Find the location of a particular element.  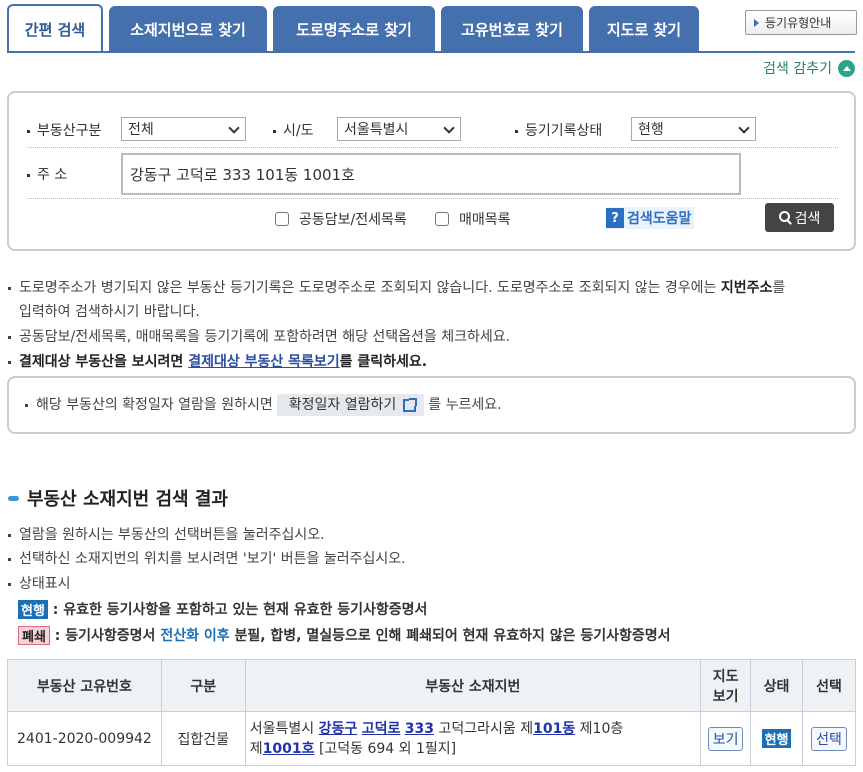

note-emphasis: 지번주소 is located at coordinates (746, 288).